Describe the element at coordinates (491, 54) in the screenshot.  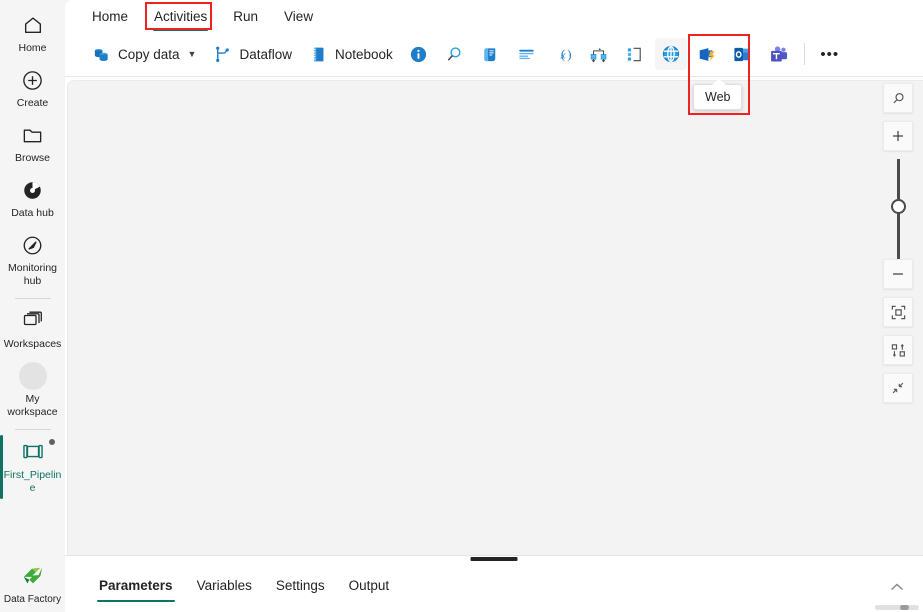
I see `script-icon` at that location.